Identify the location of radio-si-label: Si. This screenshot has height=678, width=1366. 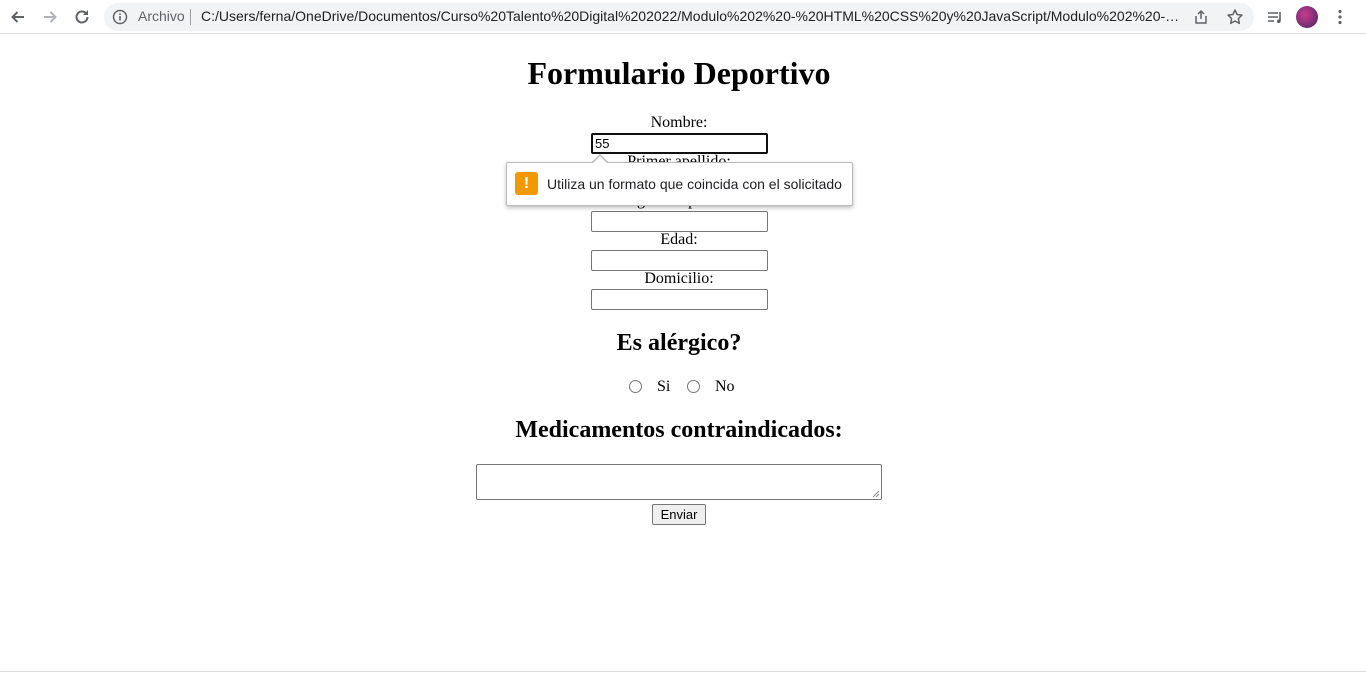
(664, 386).